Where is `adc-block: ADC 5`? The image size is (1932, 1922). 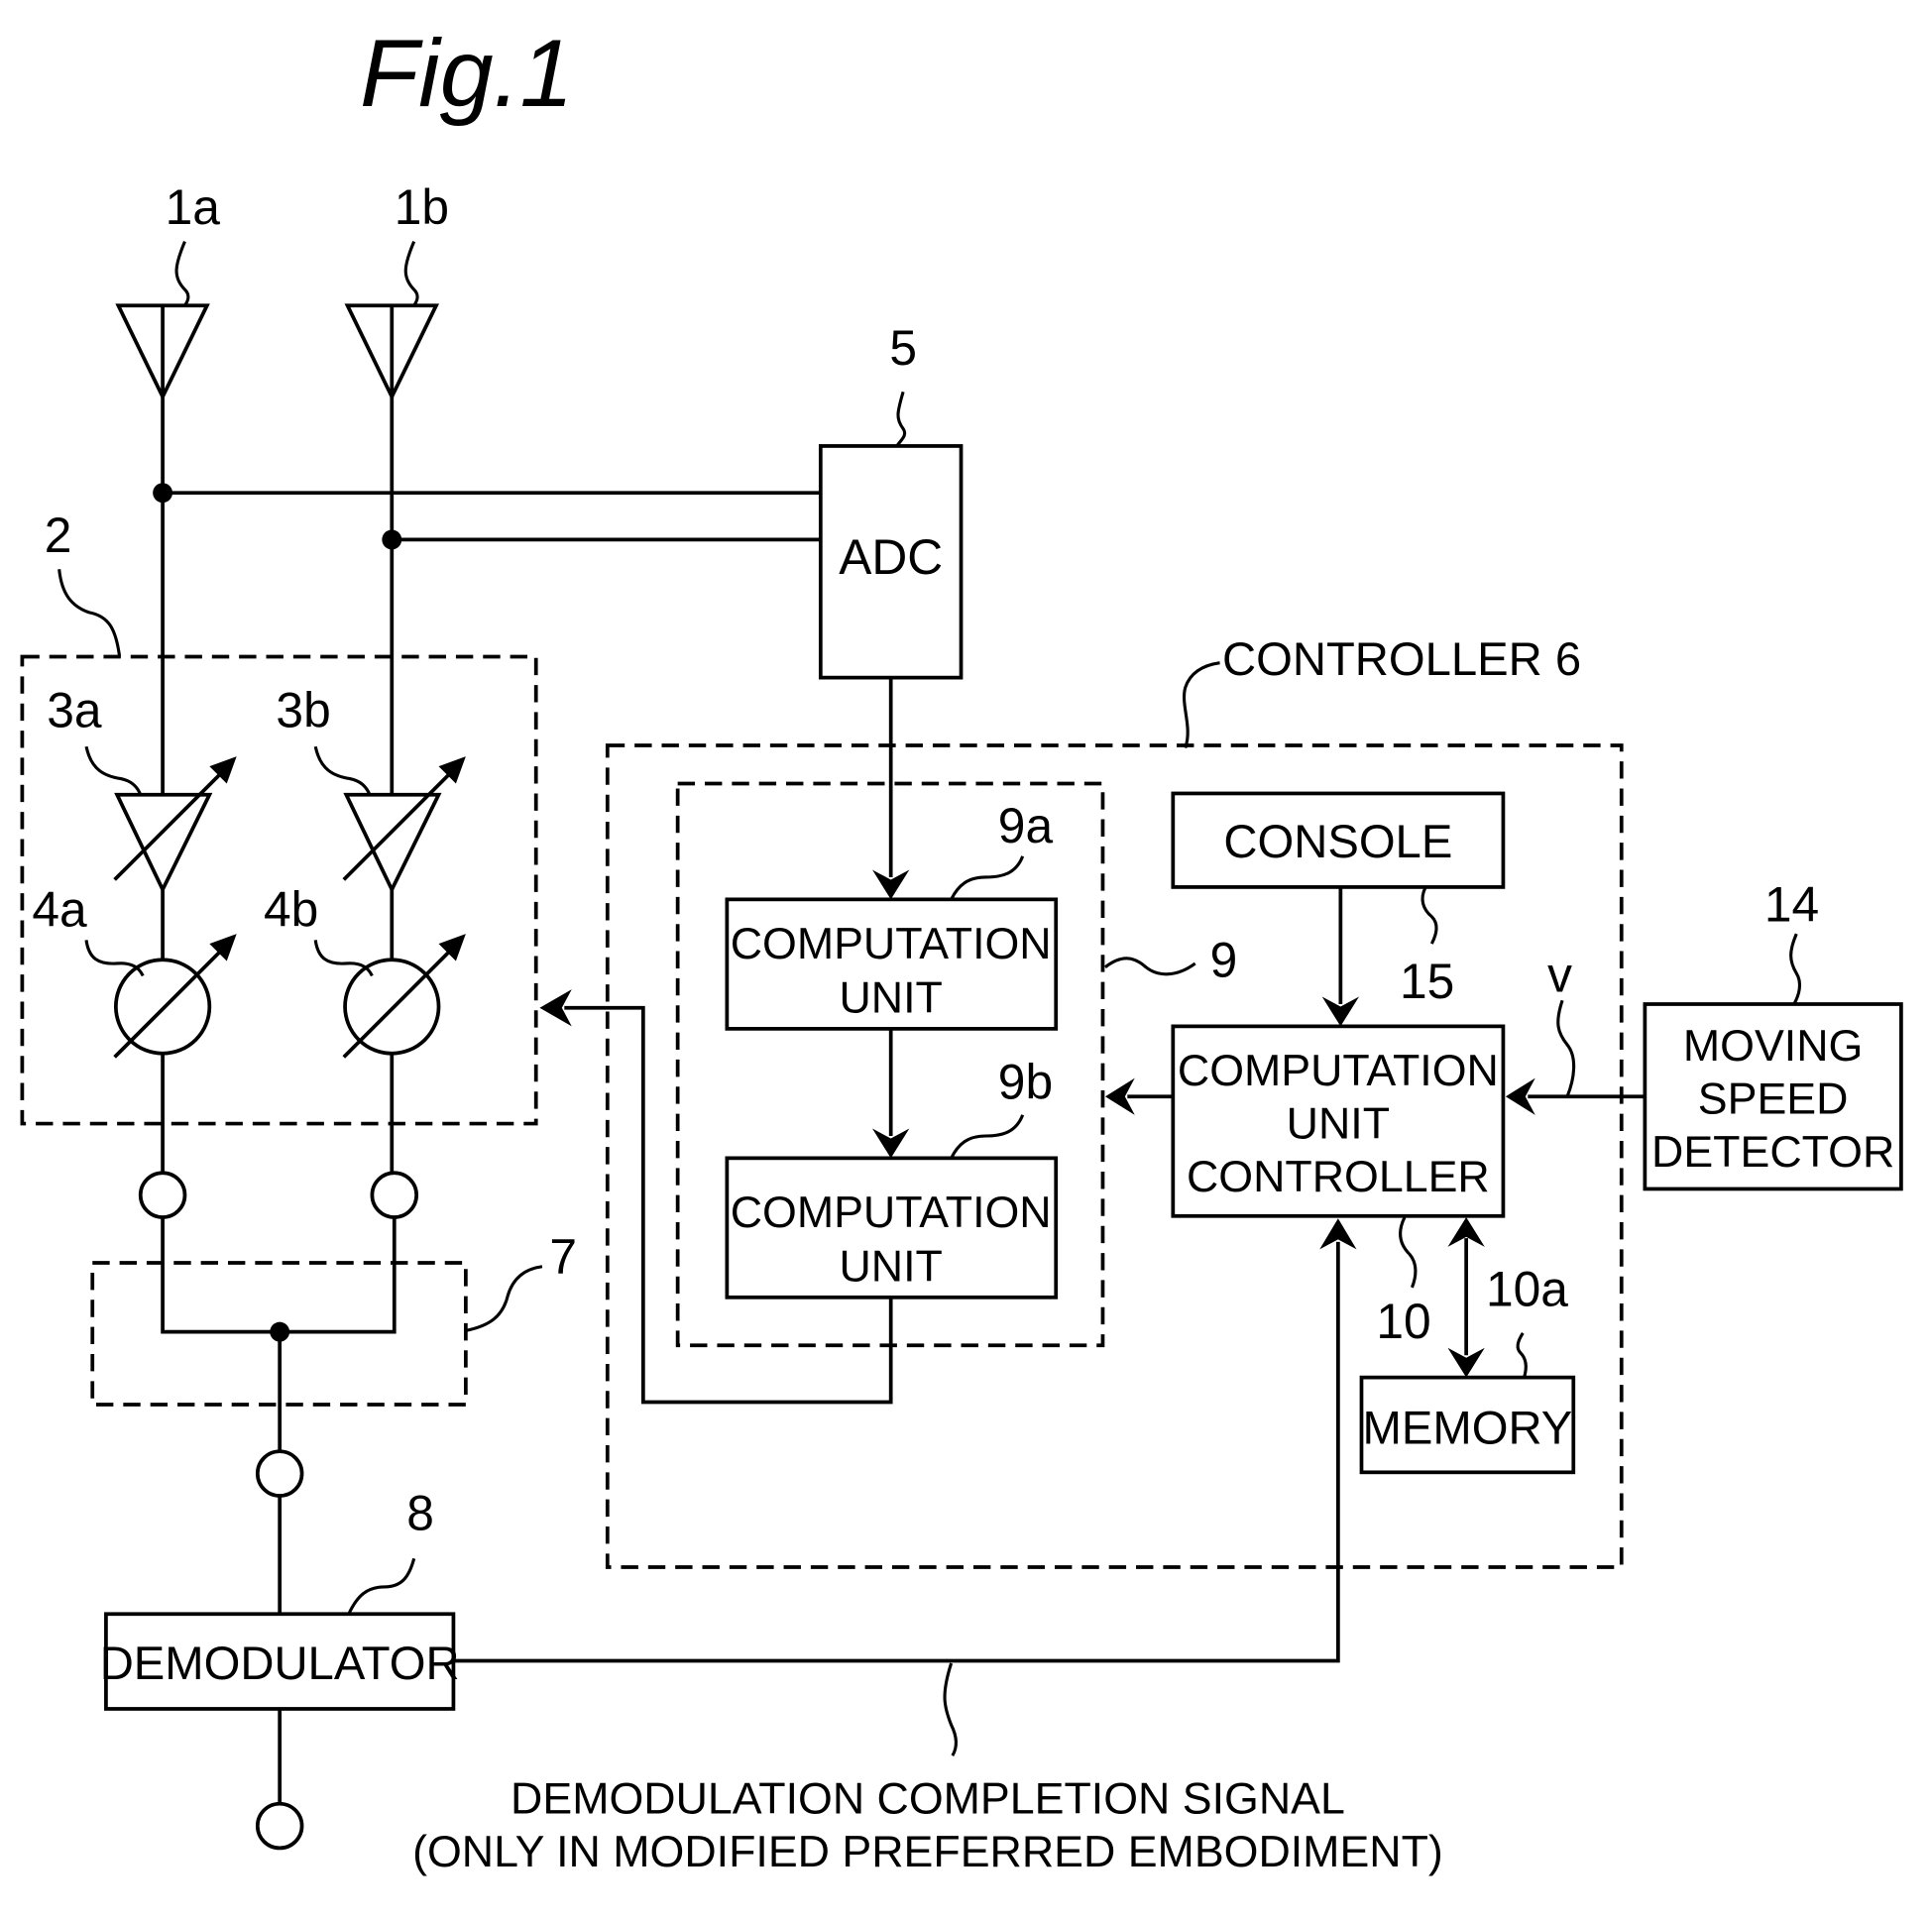
adc-block: ADC 5 is located at coordinates (891, 500).